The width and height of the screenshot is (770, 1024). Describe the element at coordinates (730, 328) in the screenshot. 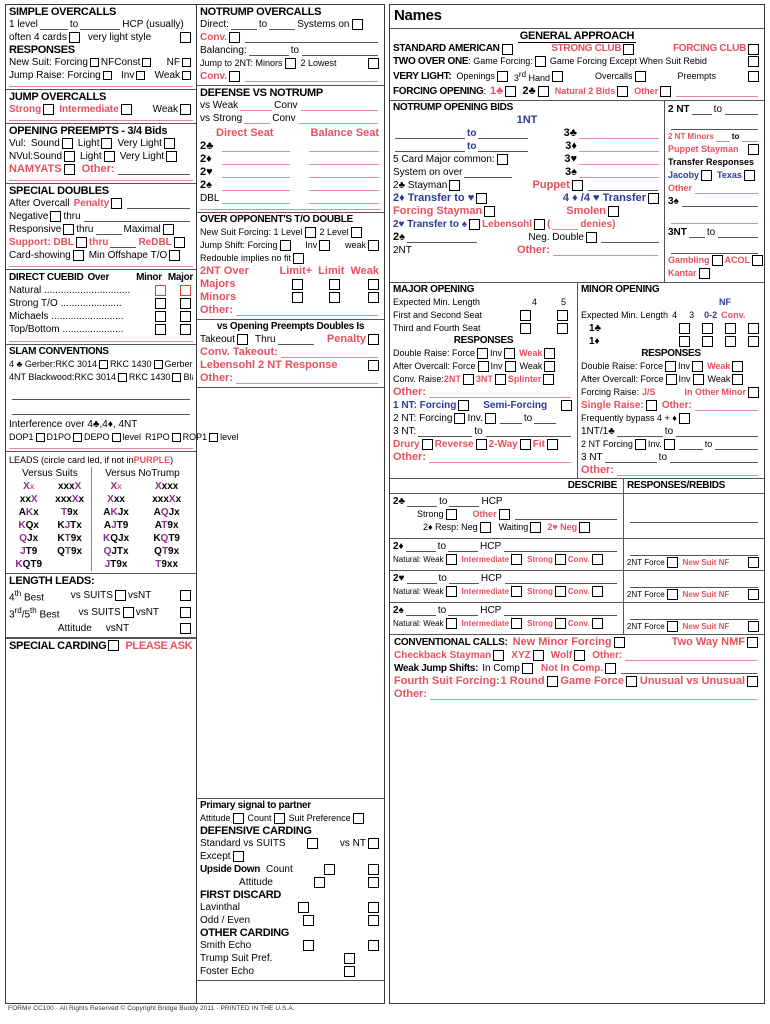

I see `mi-1c-02-checkbox` at that location.